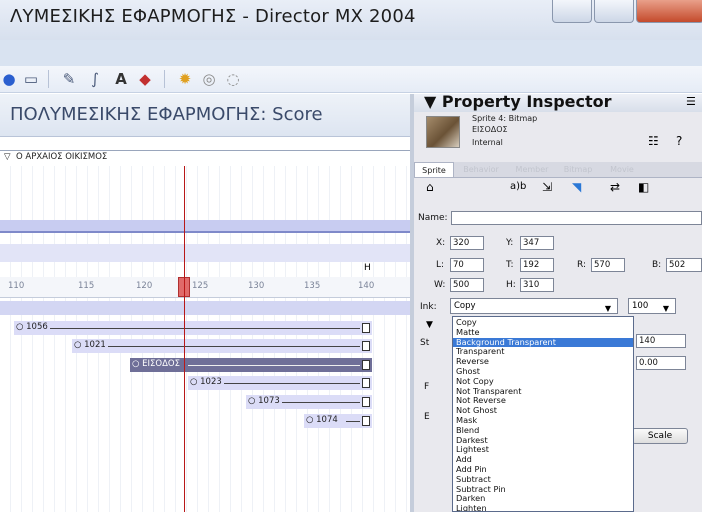 Image resolution: width=702 pixels, height=512 pixels. I want to click on marker-triangle-icon: ▽, so click(7, 157).